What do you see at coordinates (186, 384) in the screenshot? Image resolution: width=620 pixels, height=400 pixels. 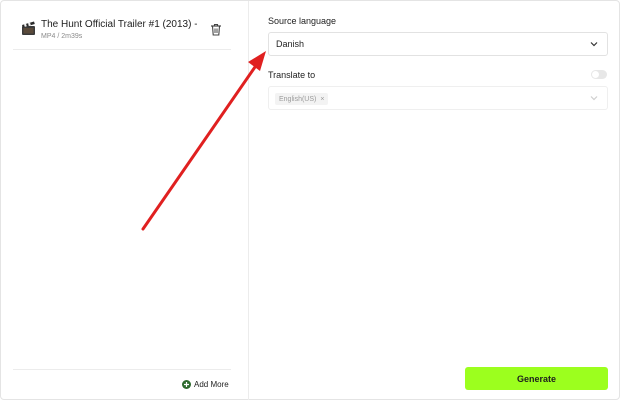 I see `plus-circle-icon` at bounding box center [186, 384].